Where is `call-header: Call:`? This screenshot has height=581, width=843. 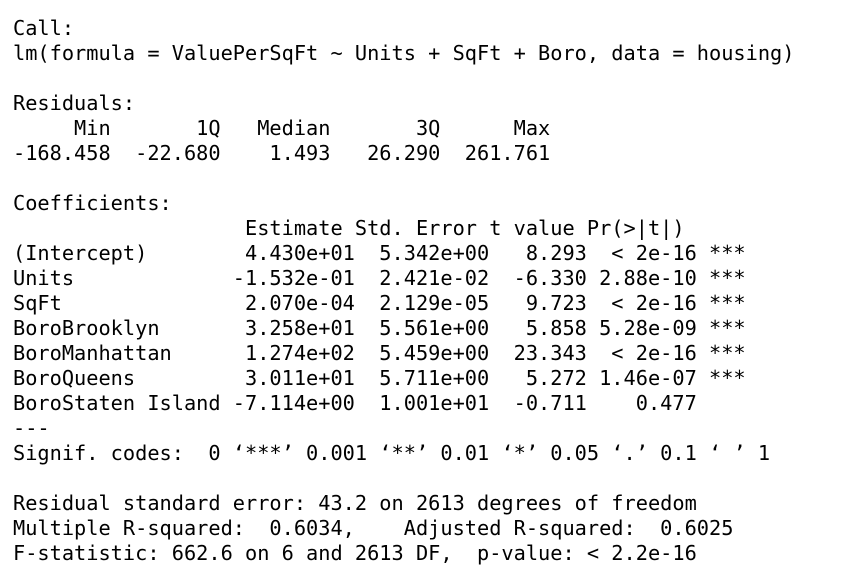
call-header: Call: is located at coordinates (44, 28).